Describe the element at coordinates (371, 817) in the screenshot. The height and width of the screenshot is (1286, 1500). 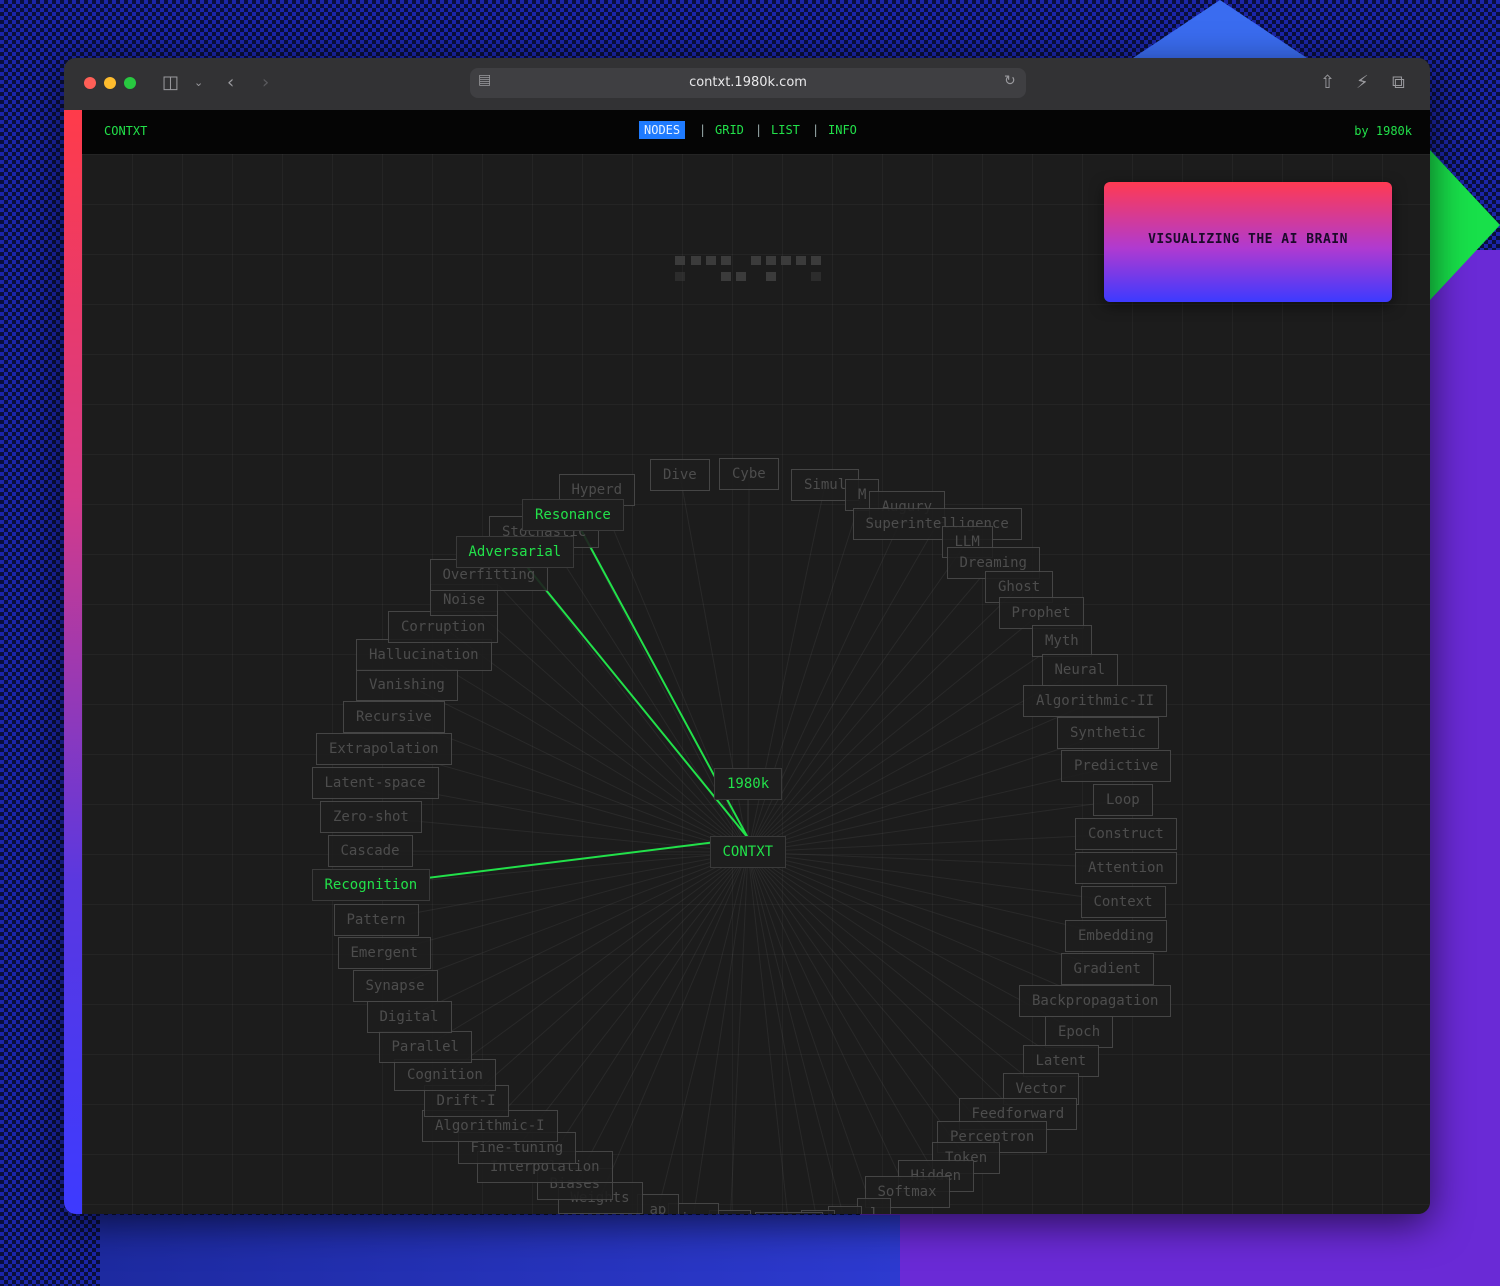
I see `graph-node-zeroshot: Zero-shot` at that location.